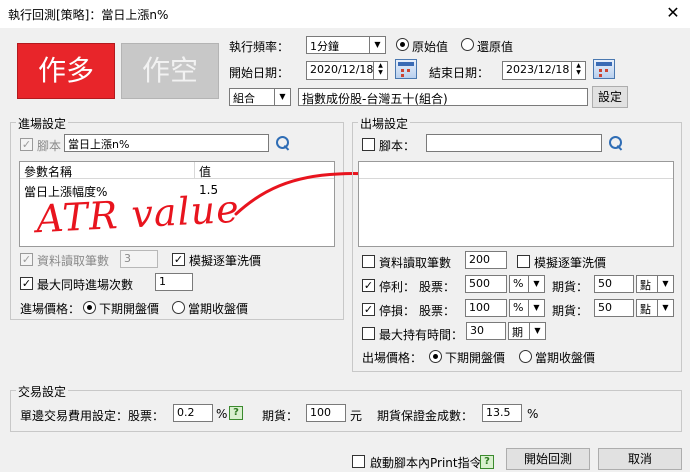  What do you see at coordinates (527, 331) in the screenshot?
I see `max-hold-unit-select: 期 ▼` at bounding box center [527, 331].